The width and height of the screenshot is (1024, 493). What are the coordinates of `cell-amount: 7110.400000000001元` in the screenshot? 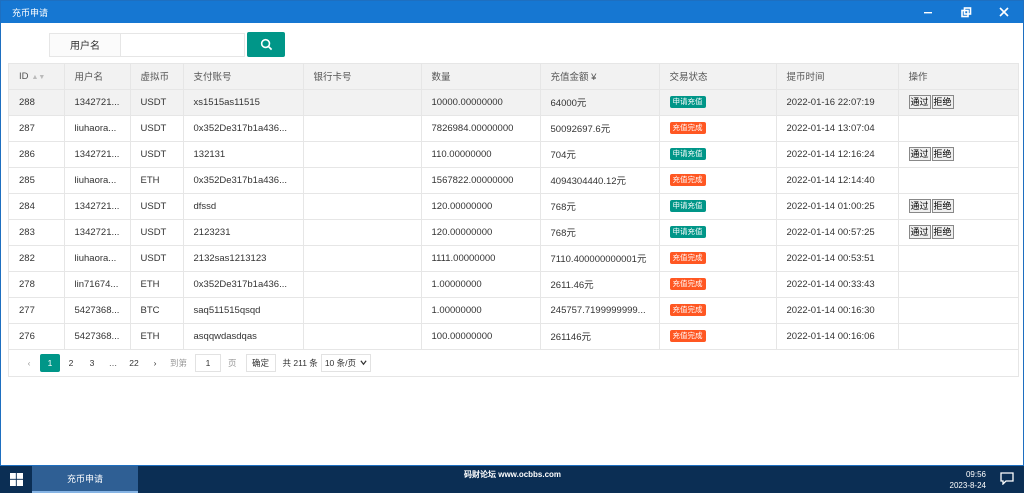 It's located at (600, 258).